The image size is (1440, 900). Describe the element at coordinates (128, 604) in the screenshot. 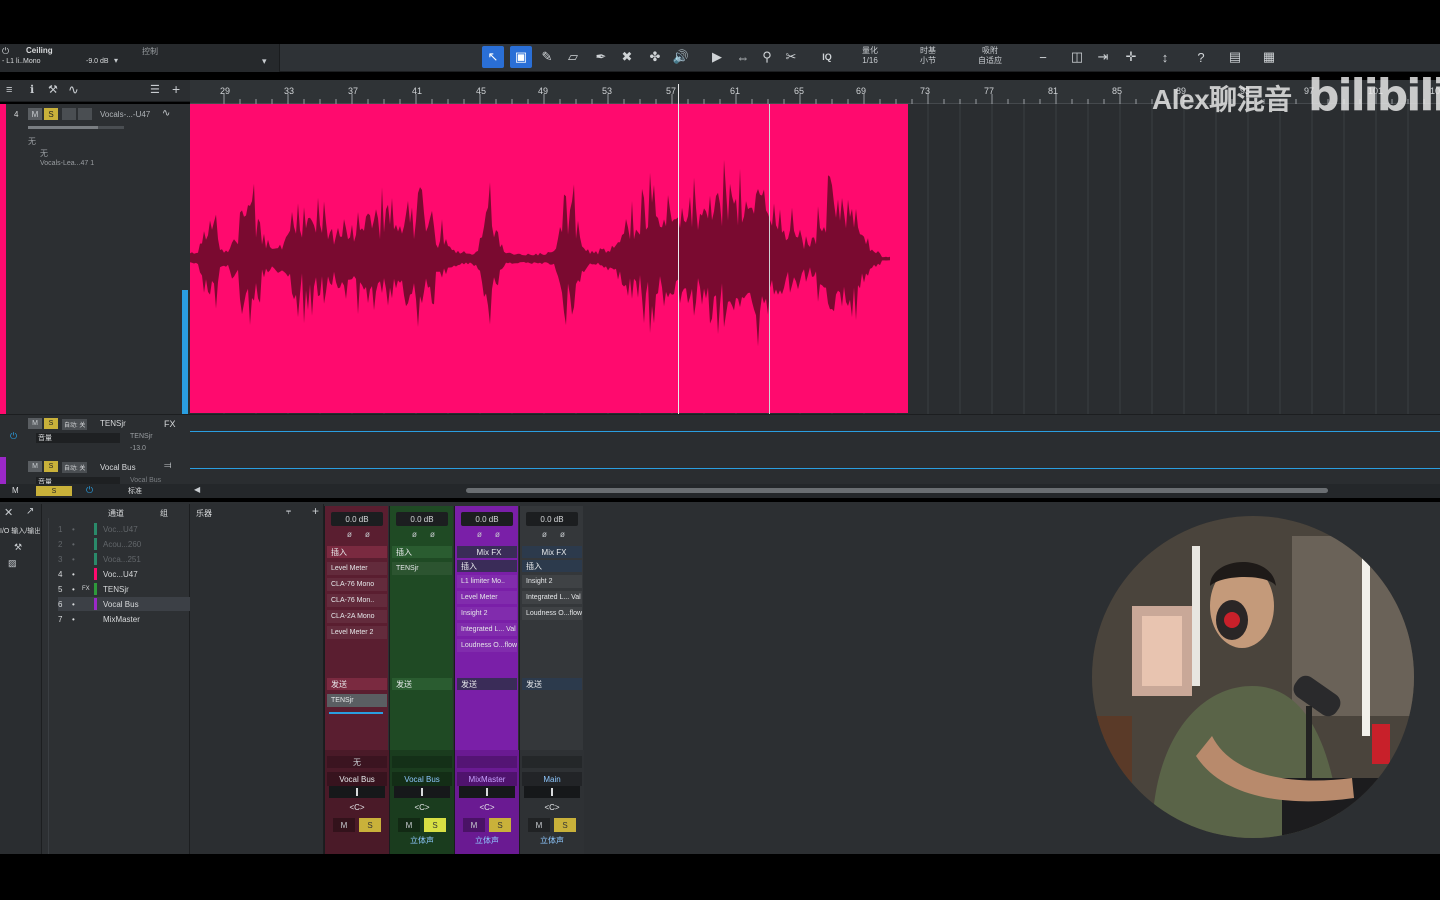

I see `channel-list-item: 6 • Vocal Bus` at that location.